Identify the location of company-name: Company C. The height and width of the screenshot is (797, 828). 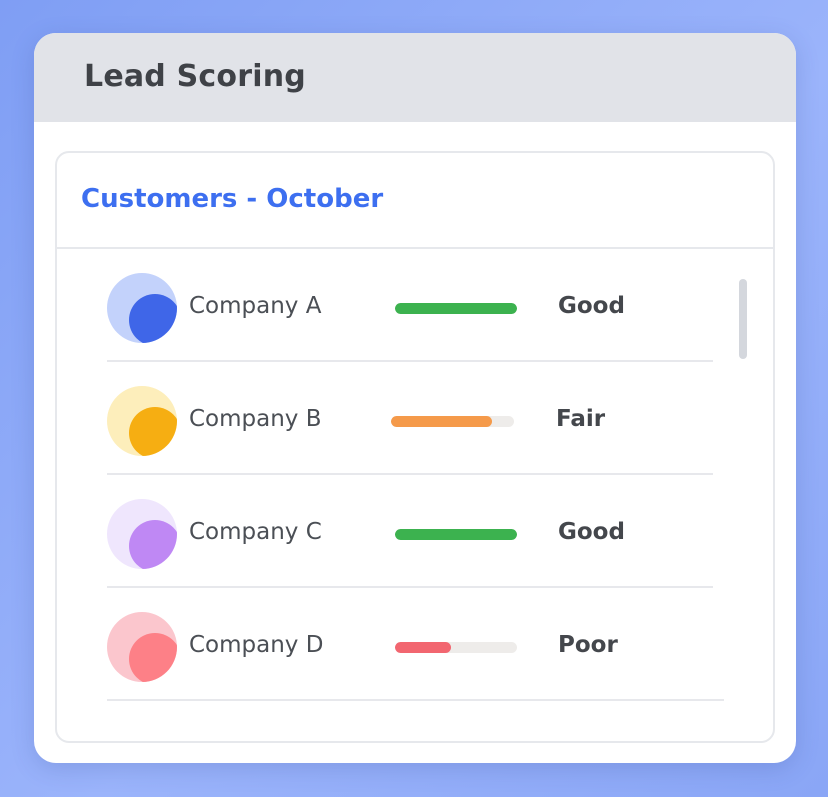
(255, 532).